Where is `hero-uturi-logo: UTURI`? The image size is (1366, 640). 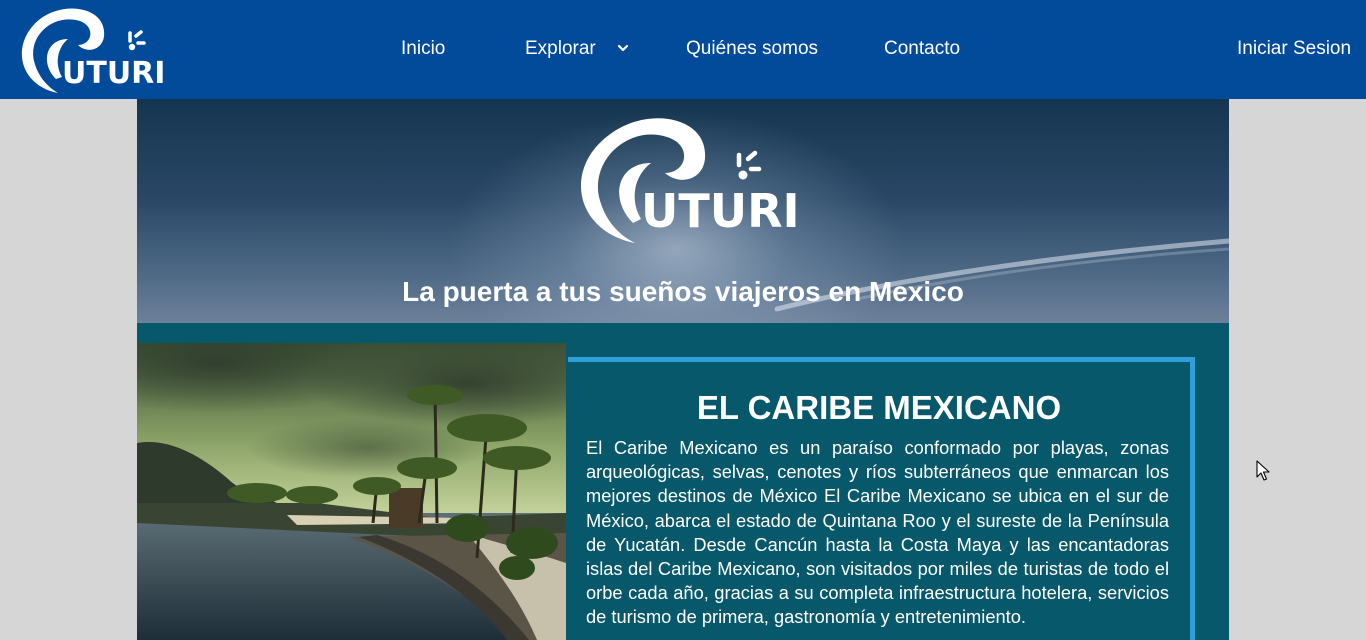 hero-uturi-logo: UTURI is located at coordinates (688, 180).